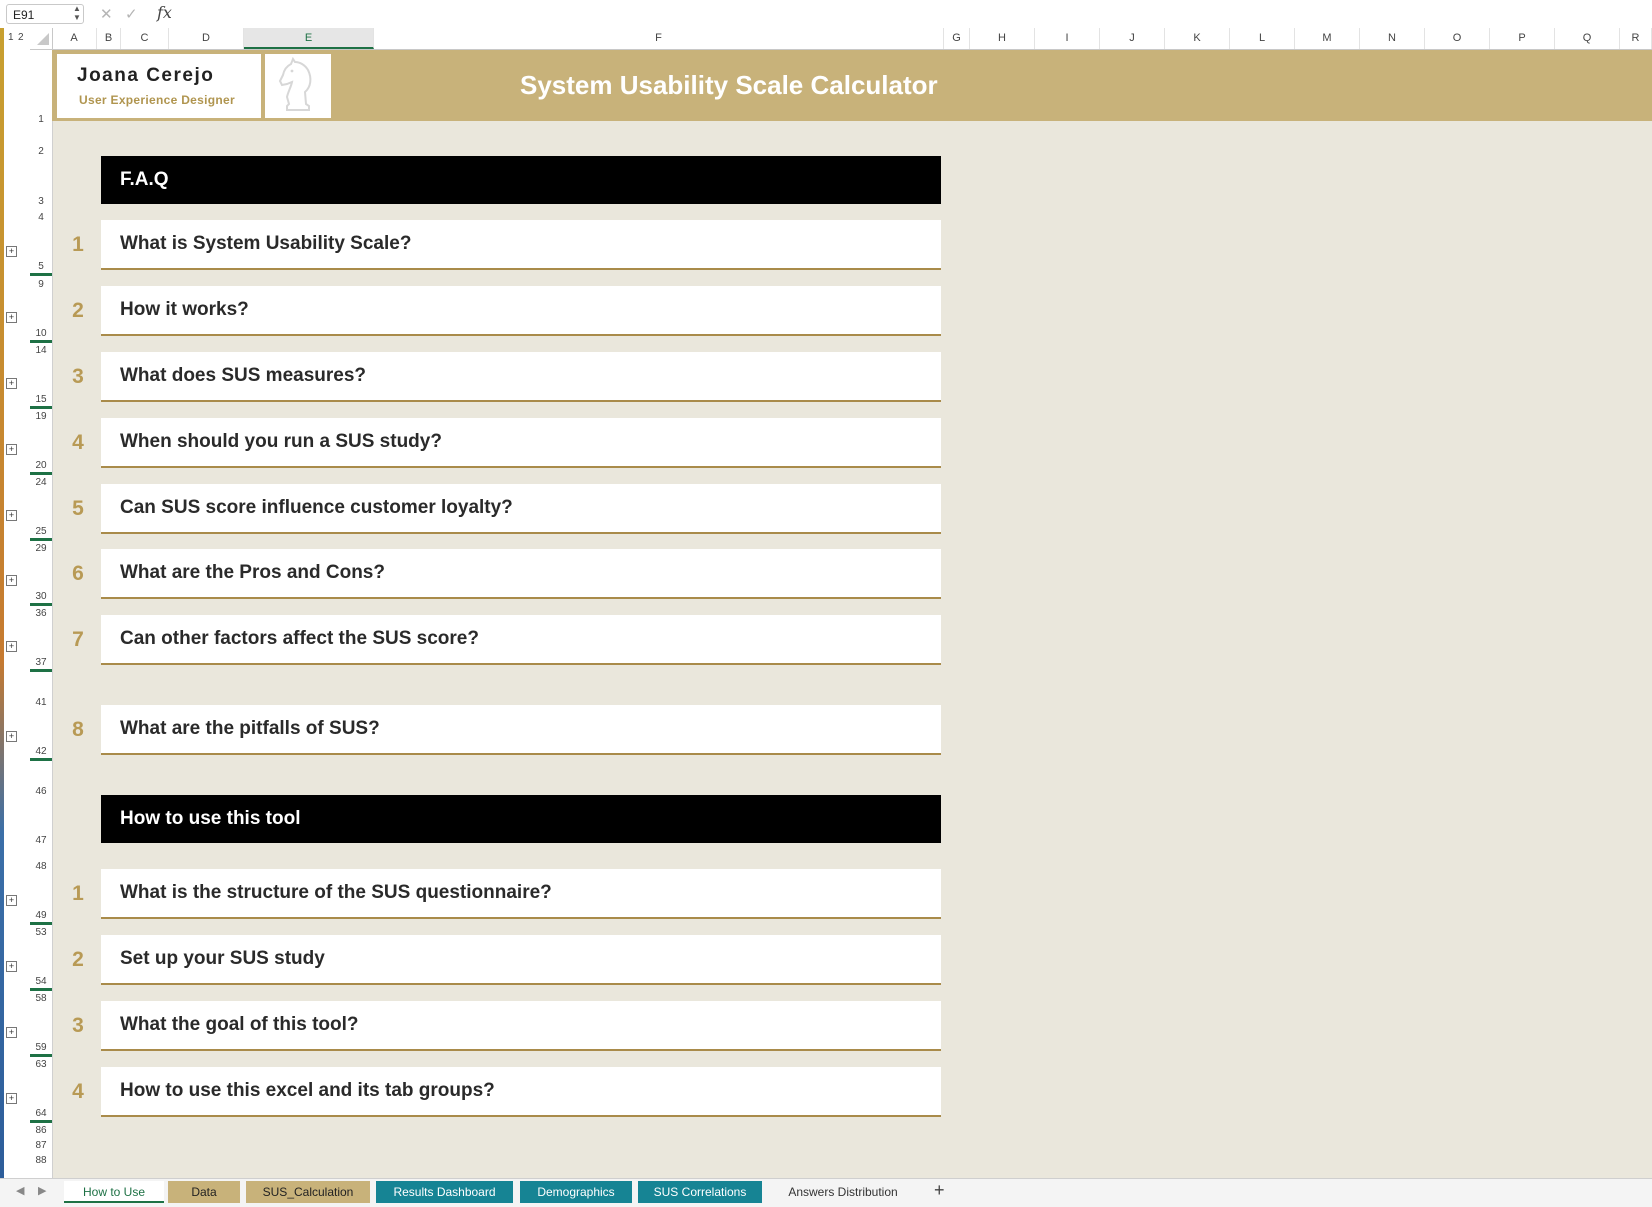 This screenshot has height=1207, width=1652. I want to click on row-number: 3, so click(41, 201).